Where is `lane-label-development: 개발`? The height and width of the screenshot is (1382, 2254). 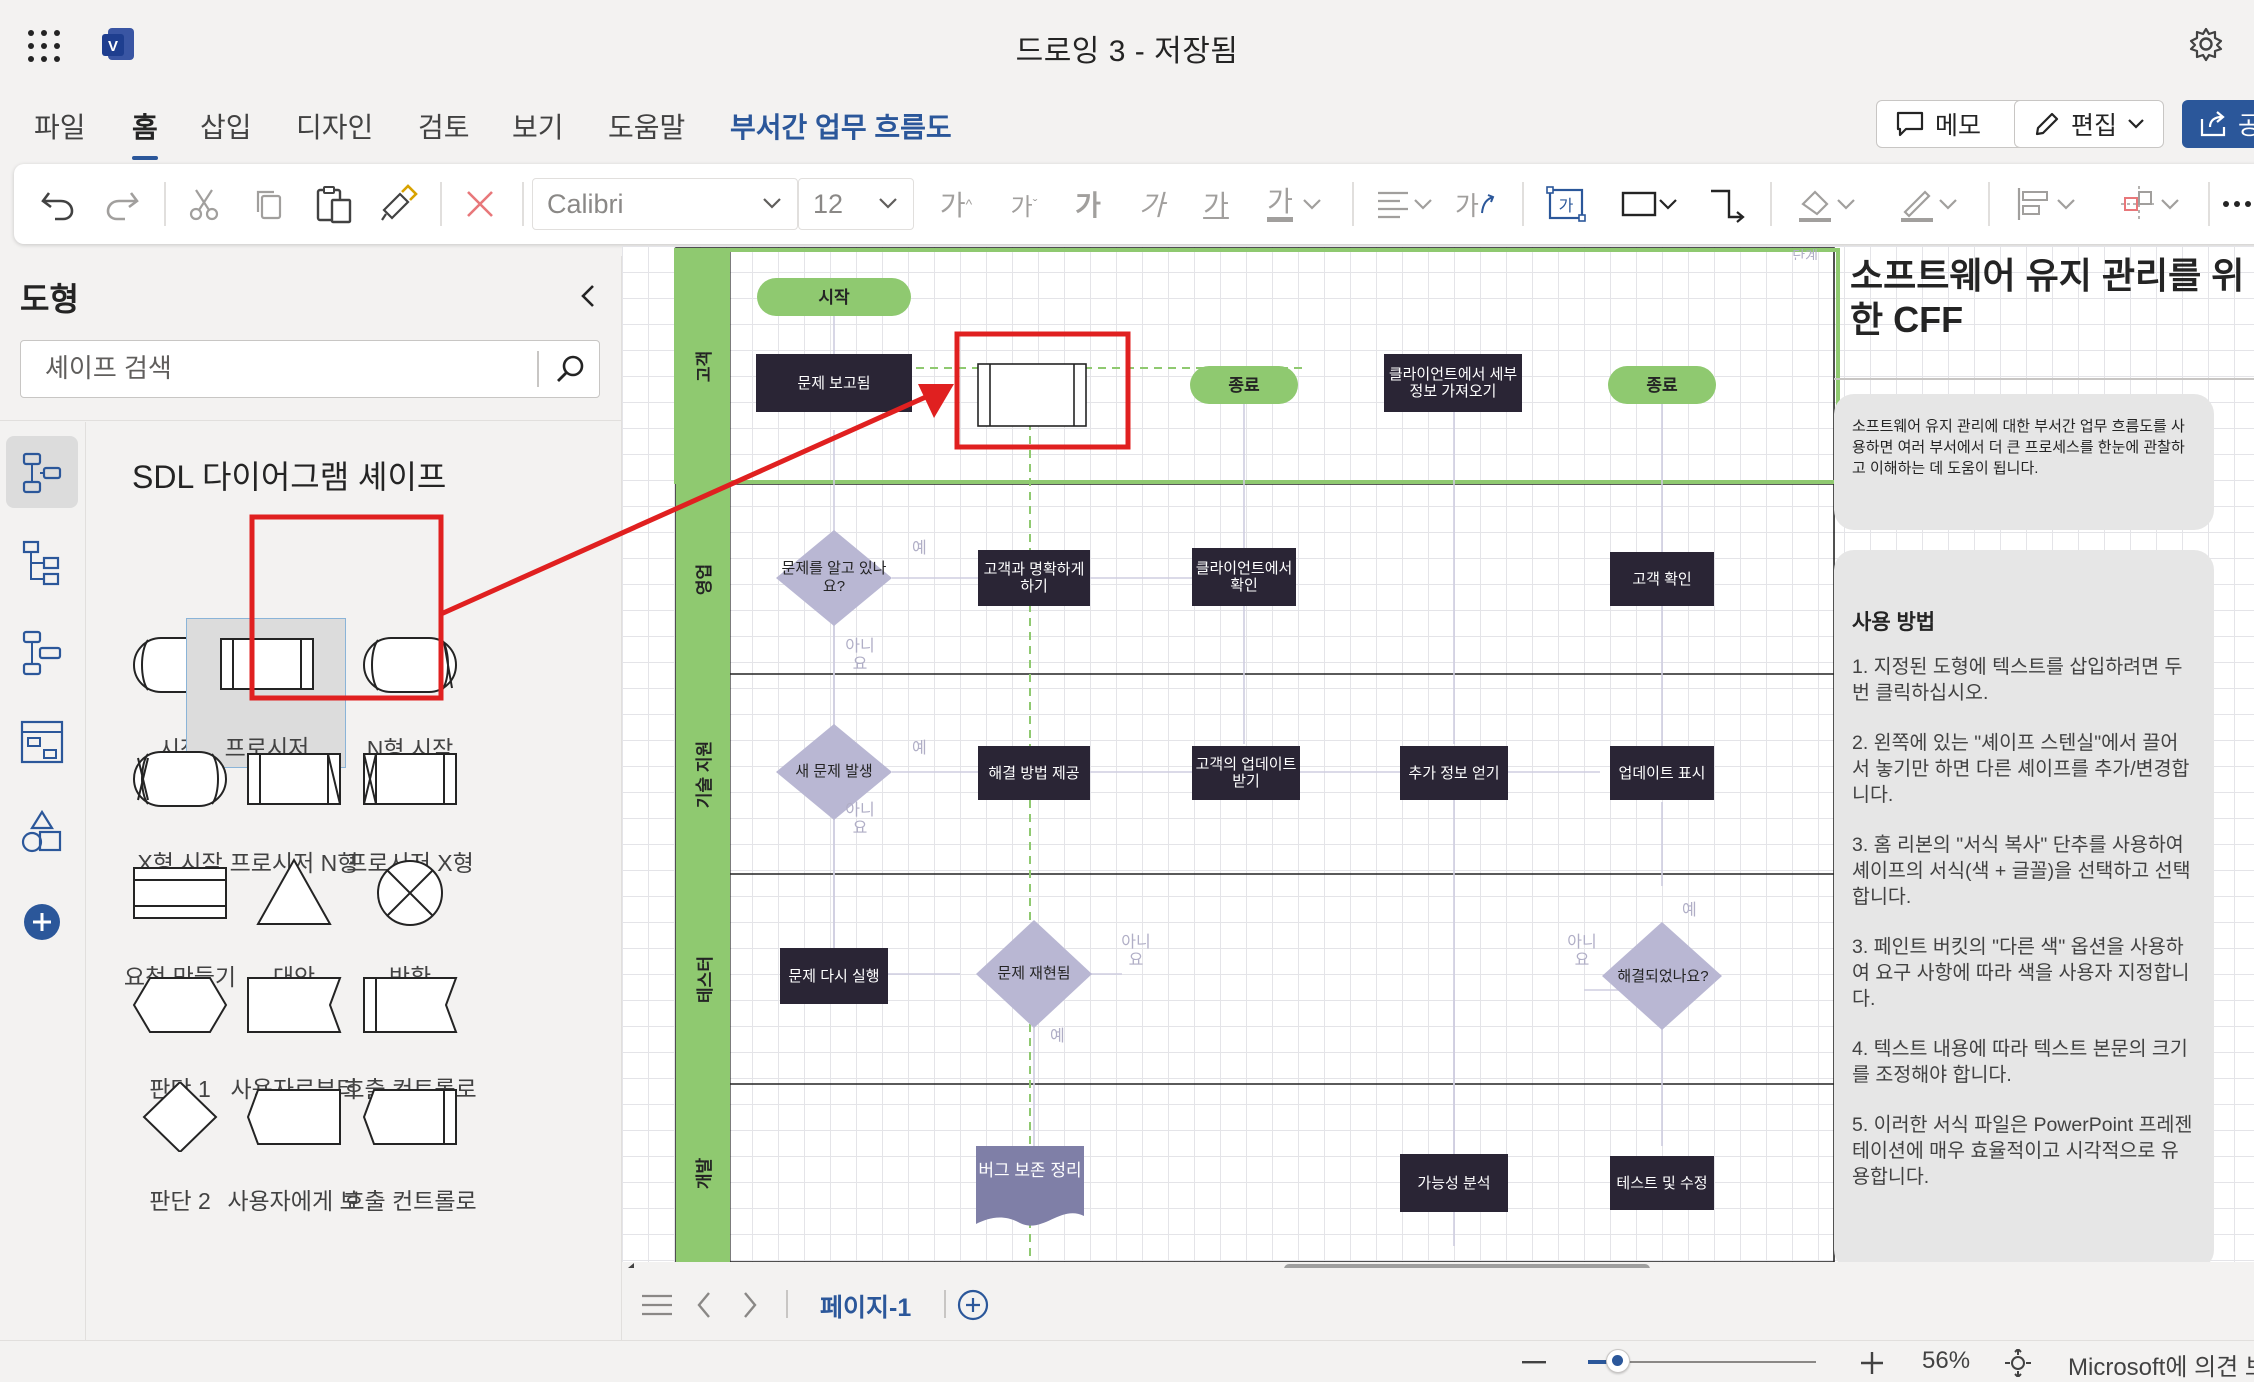 lane-label-development: 개발 is located at coordinates (703, 1173).